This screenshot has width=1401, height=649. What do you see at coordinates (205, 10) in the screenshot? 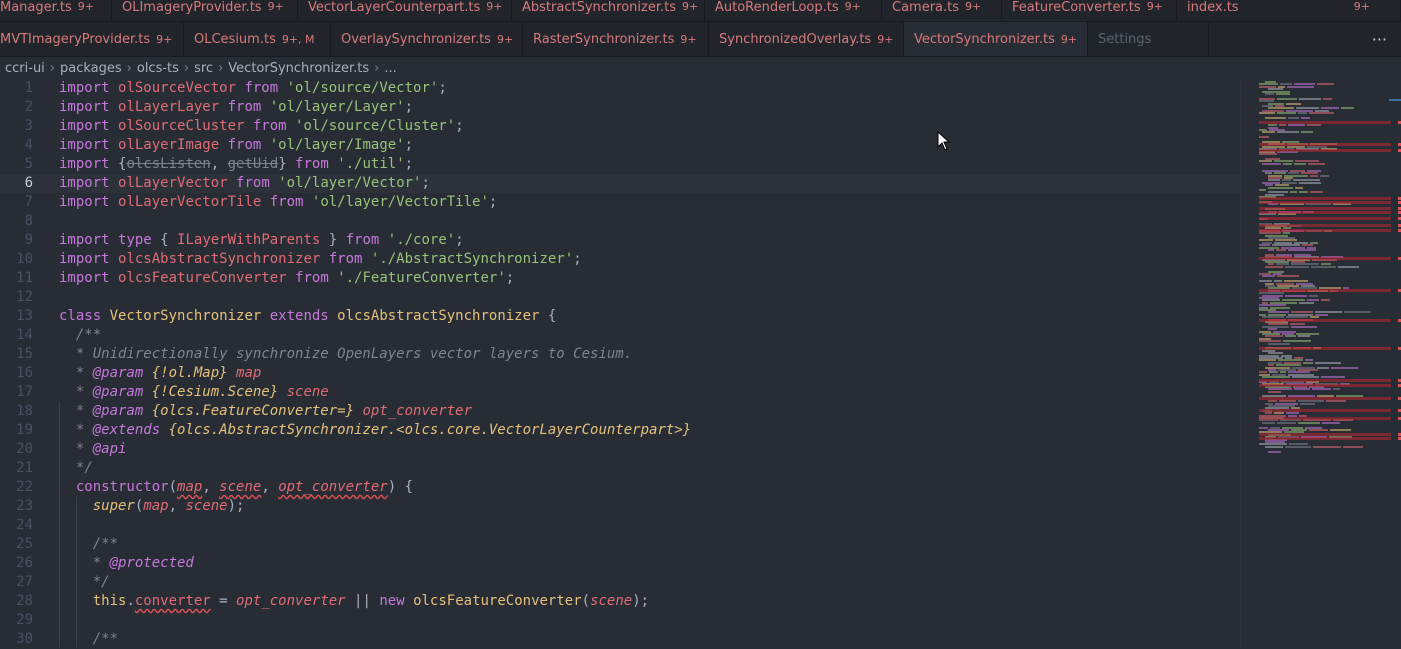
I see `tab-olimageryprovider-ts: OLImageryProvider.ts 9+` at bounding box center [205, 10].